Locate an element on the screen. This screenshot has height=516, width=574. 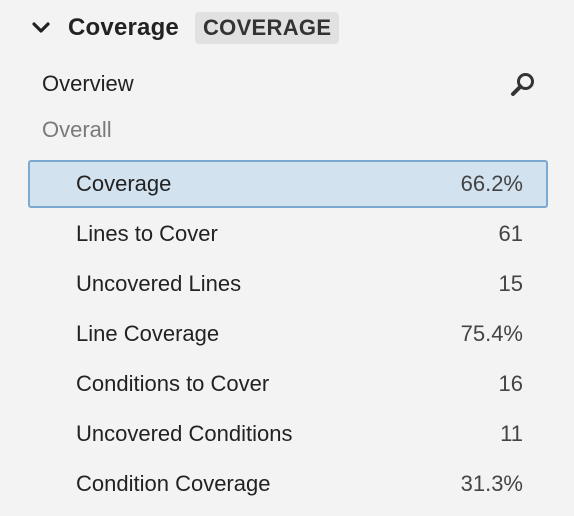
metric-value: 16 is located at coordinates (510, 383).